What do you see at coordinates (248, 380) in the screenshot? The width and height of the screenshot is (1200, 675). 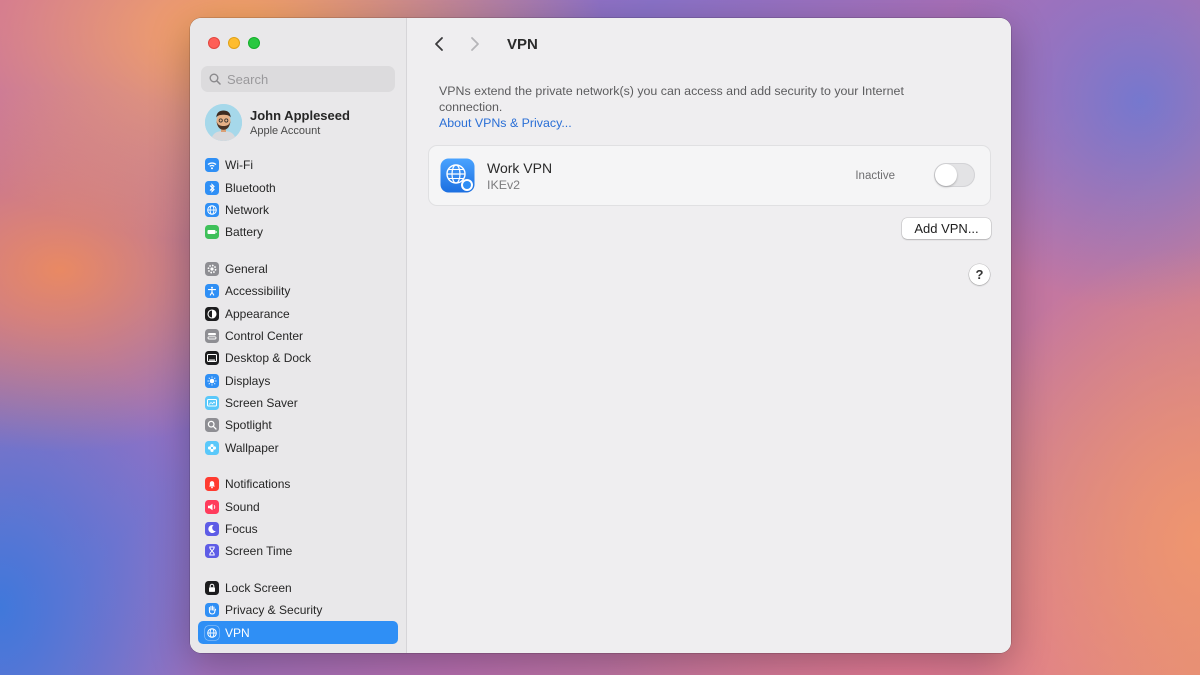 I see `sidebar-item-label: Displays` at bounding box center [248, 380].